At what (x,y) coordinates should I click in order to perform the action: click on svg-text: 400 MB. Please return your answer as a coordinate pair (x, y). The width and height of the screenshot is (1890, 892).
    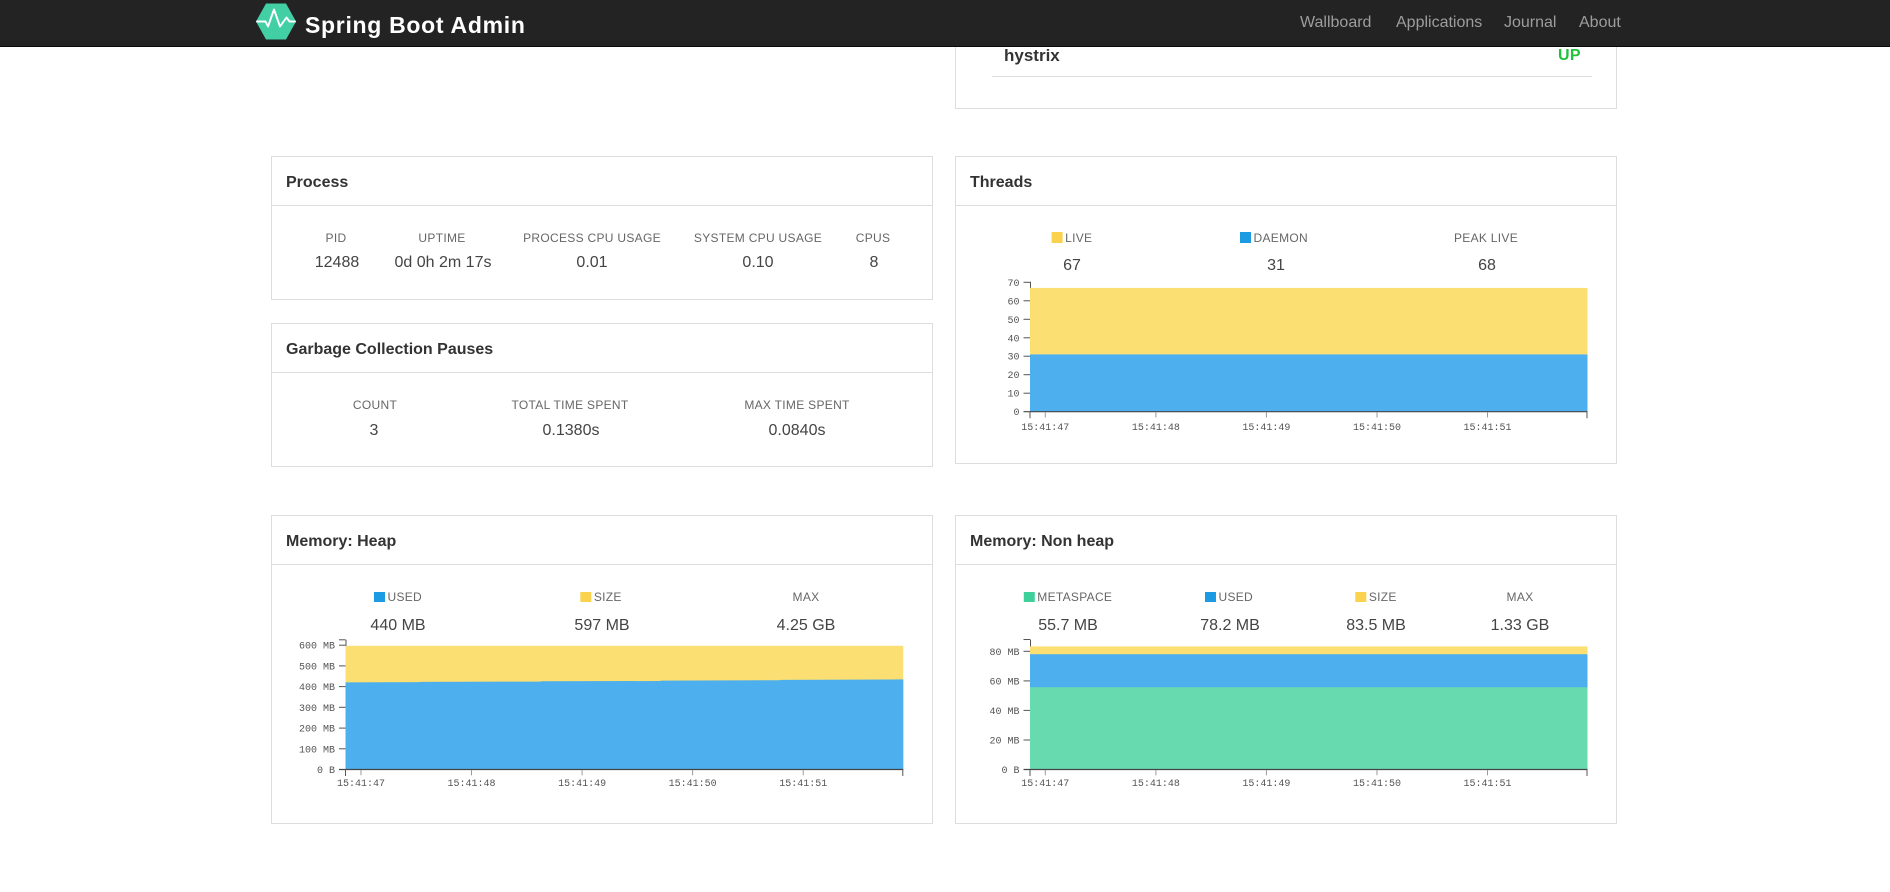
    Looking at the image, I should click on (317, 688).